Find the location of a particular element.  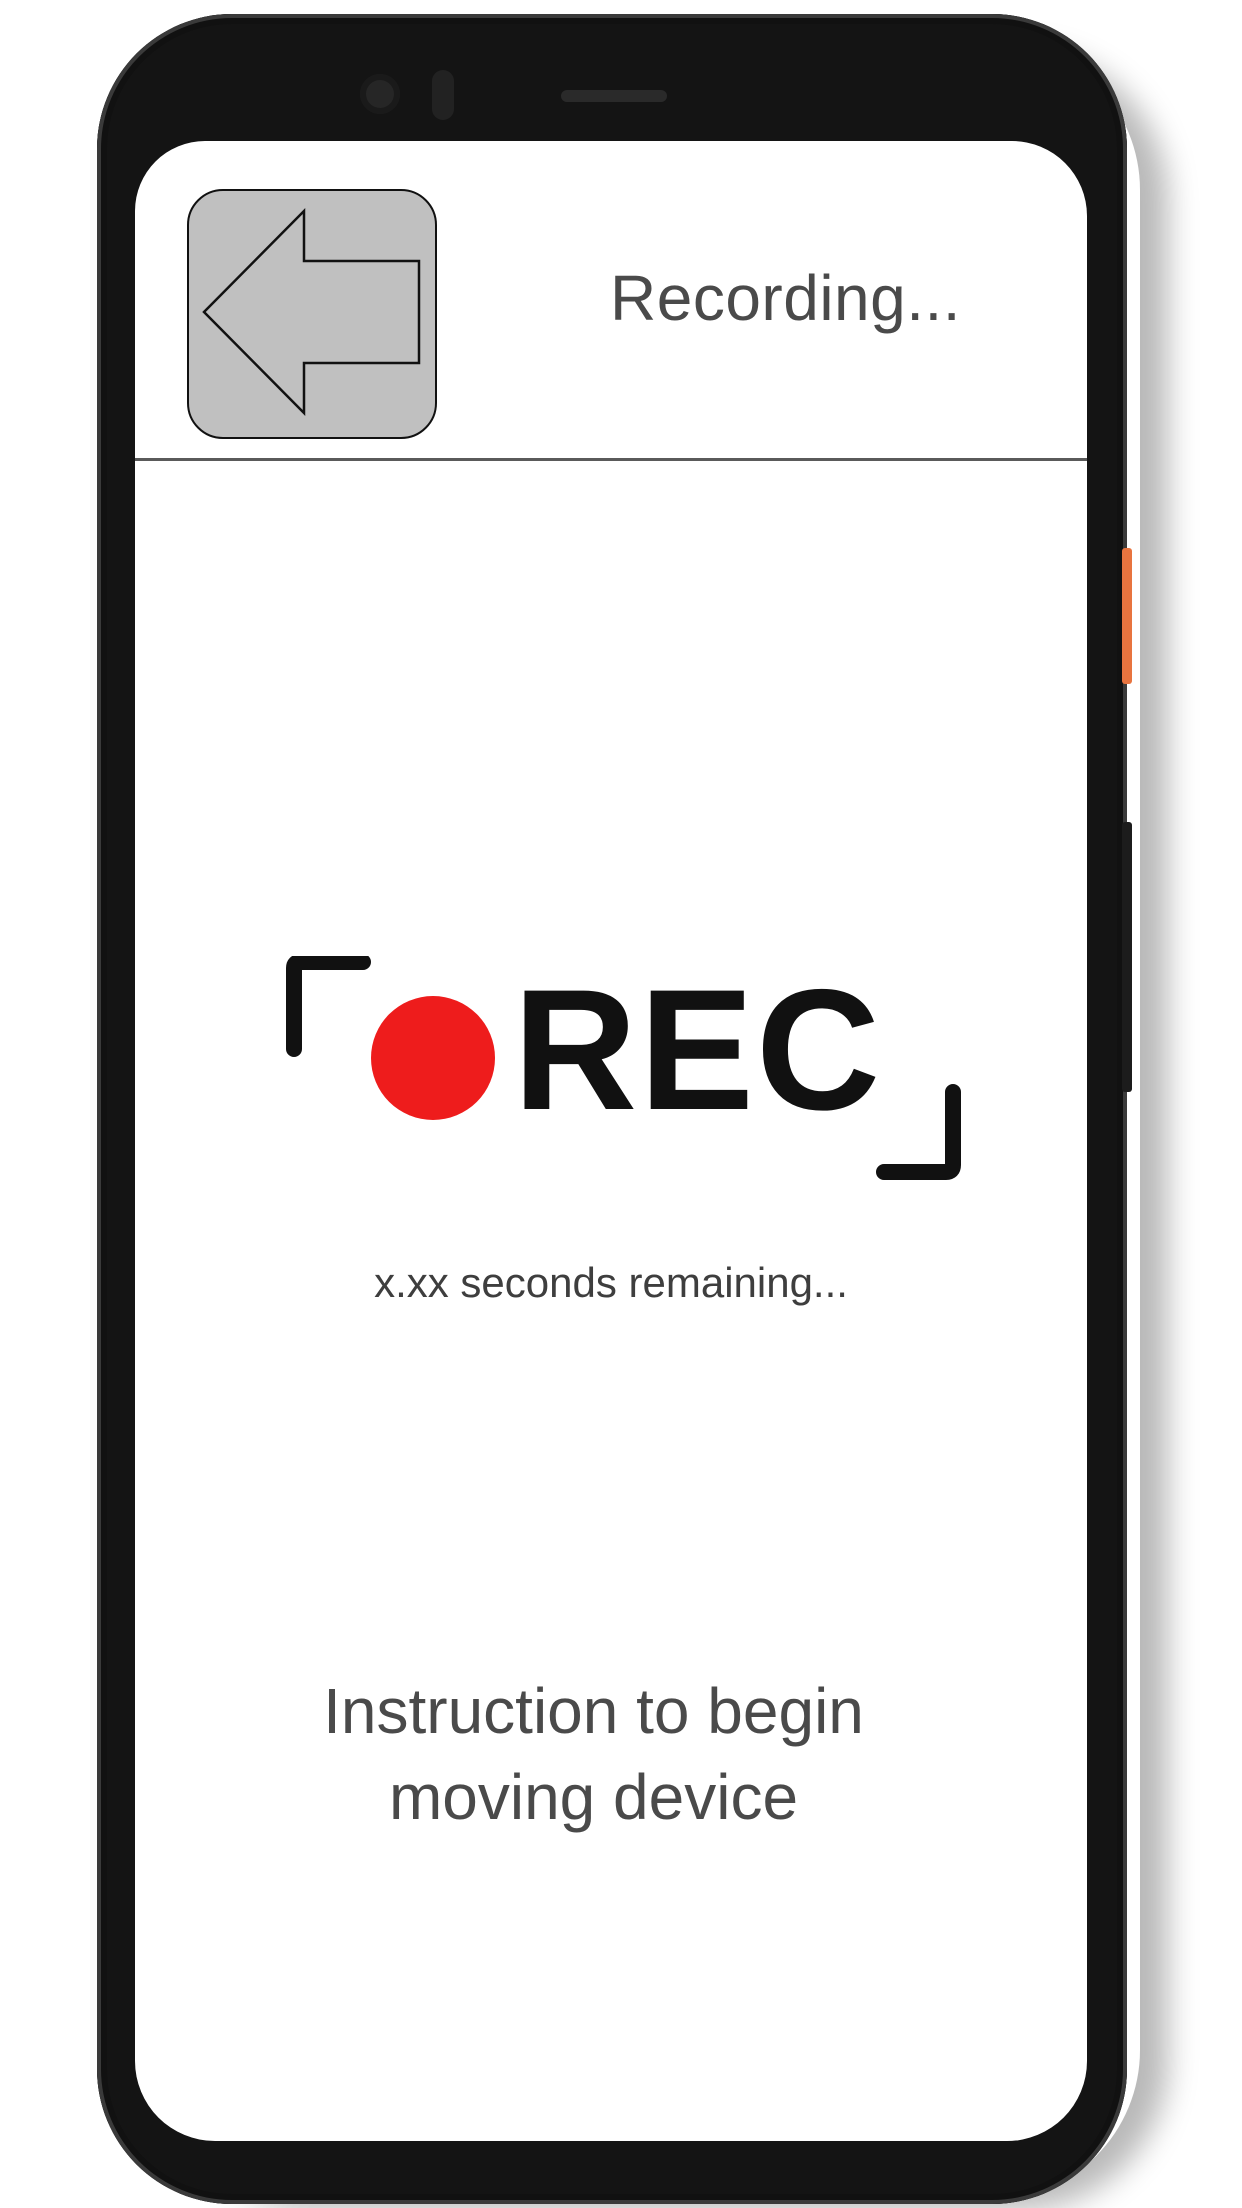

instruction-line-2: moving device is located at coordinates (593, 1797).